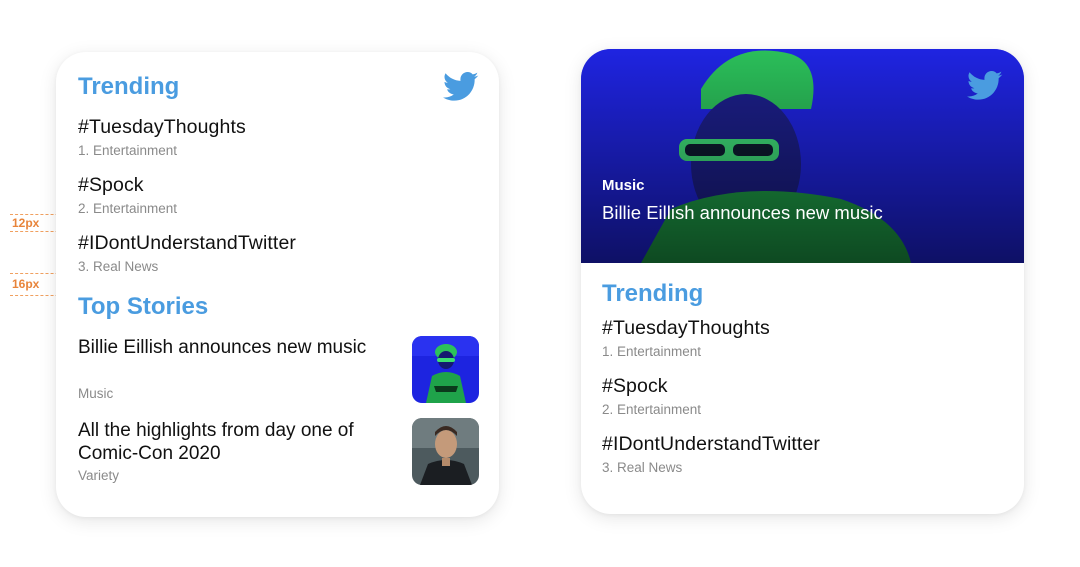  Describe the element at coordinates (752, 212) in the screenshot. I see `hero-headline: Billie Eillish announces new music` at that location.